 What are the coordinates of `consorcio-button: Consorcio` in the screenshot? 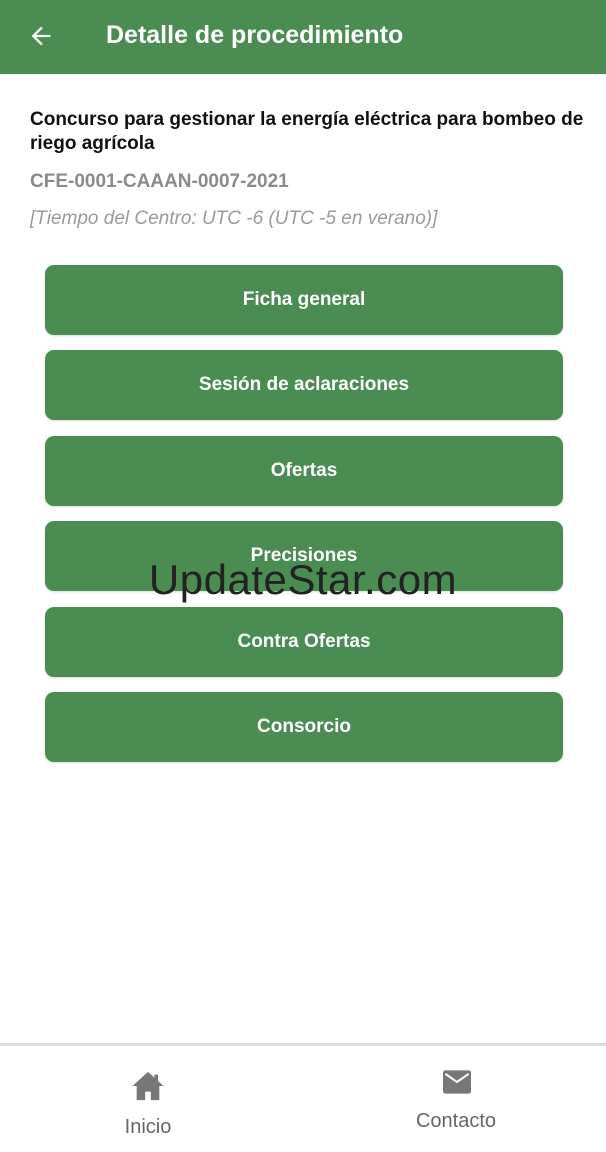 It's located at (304, 726).